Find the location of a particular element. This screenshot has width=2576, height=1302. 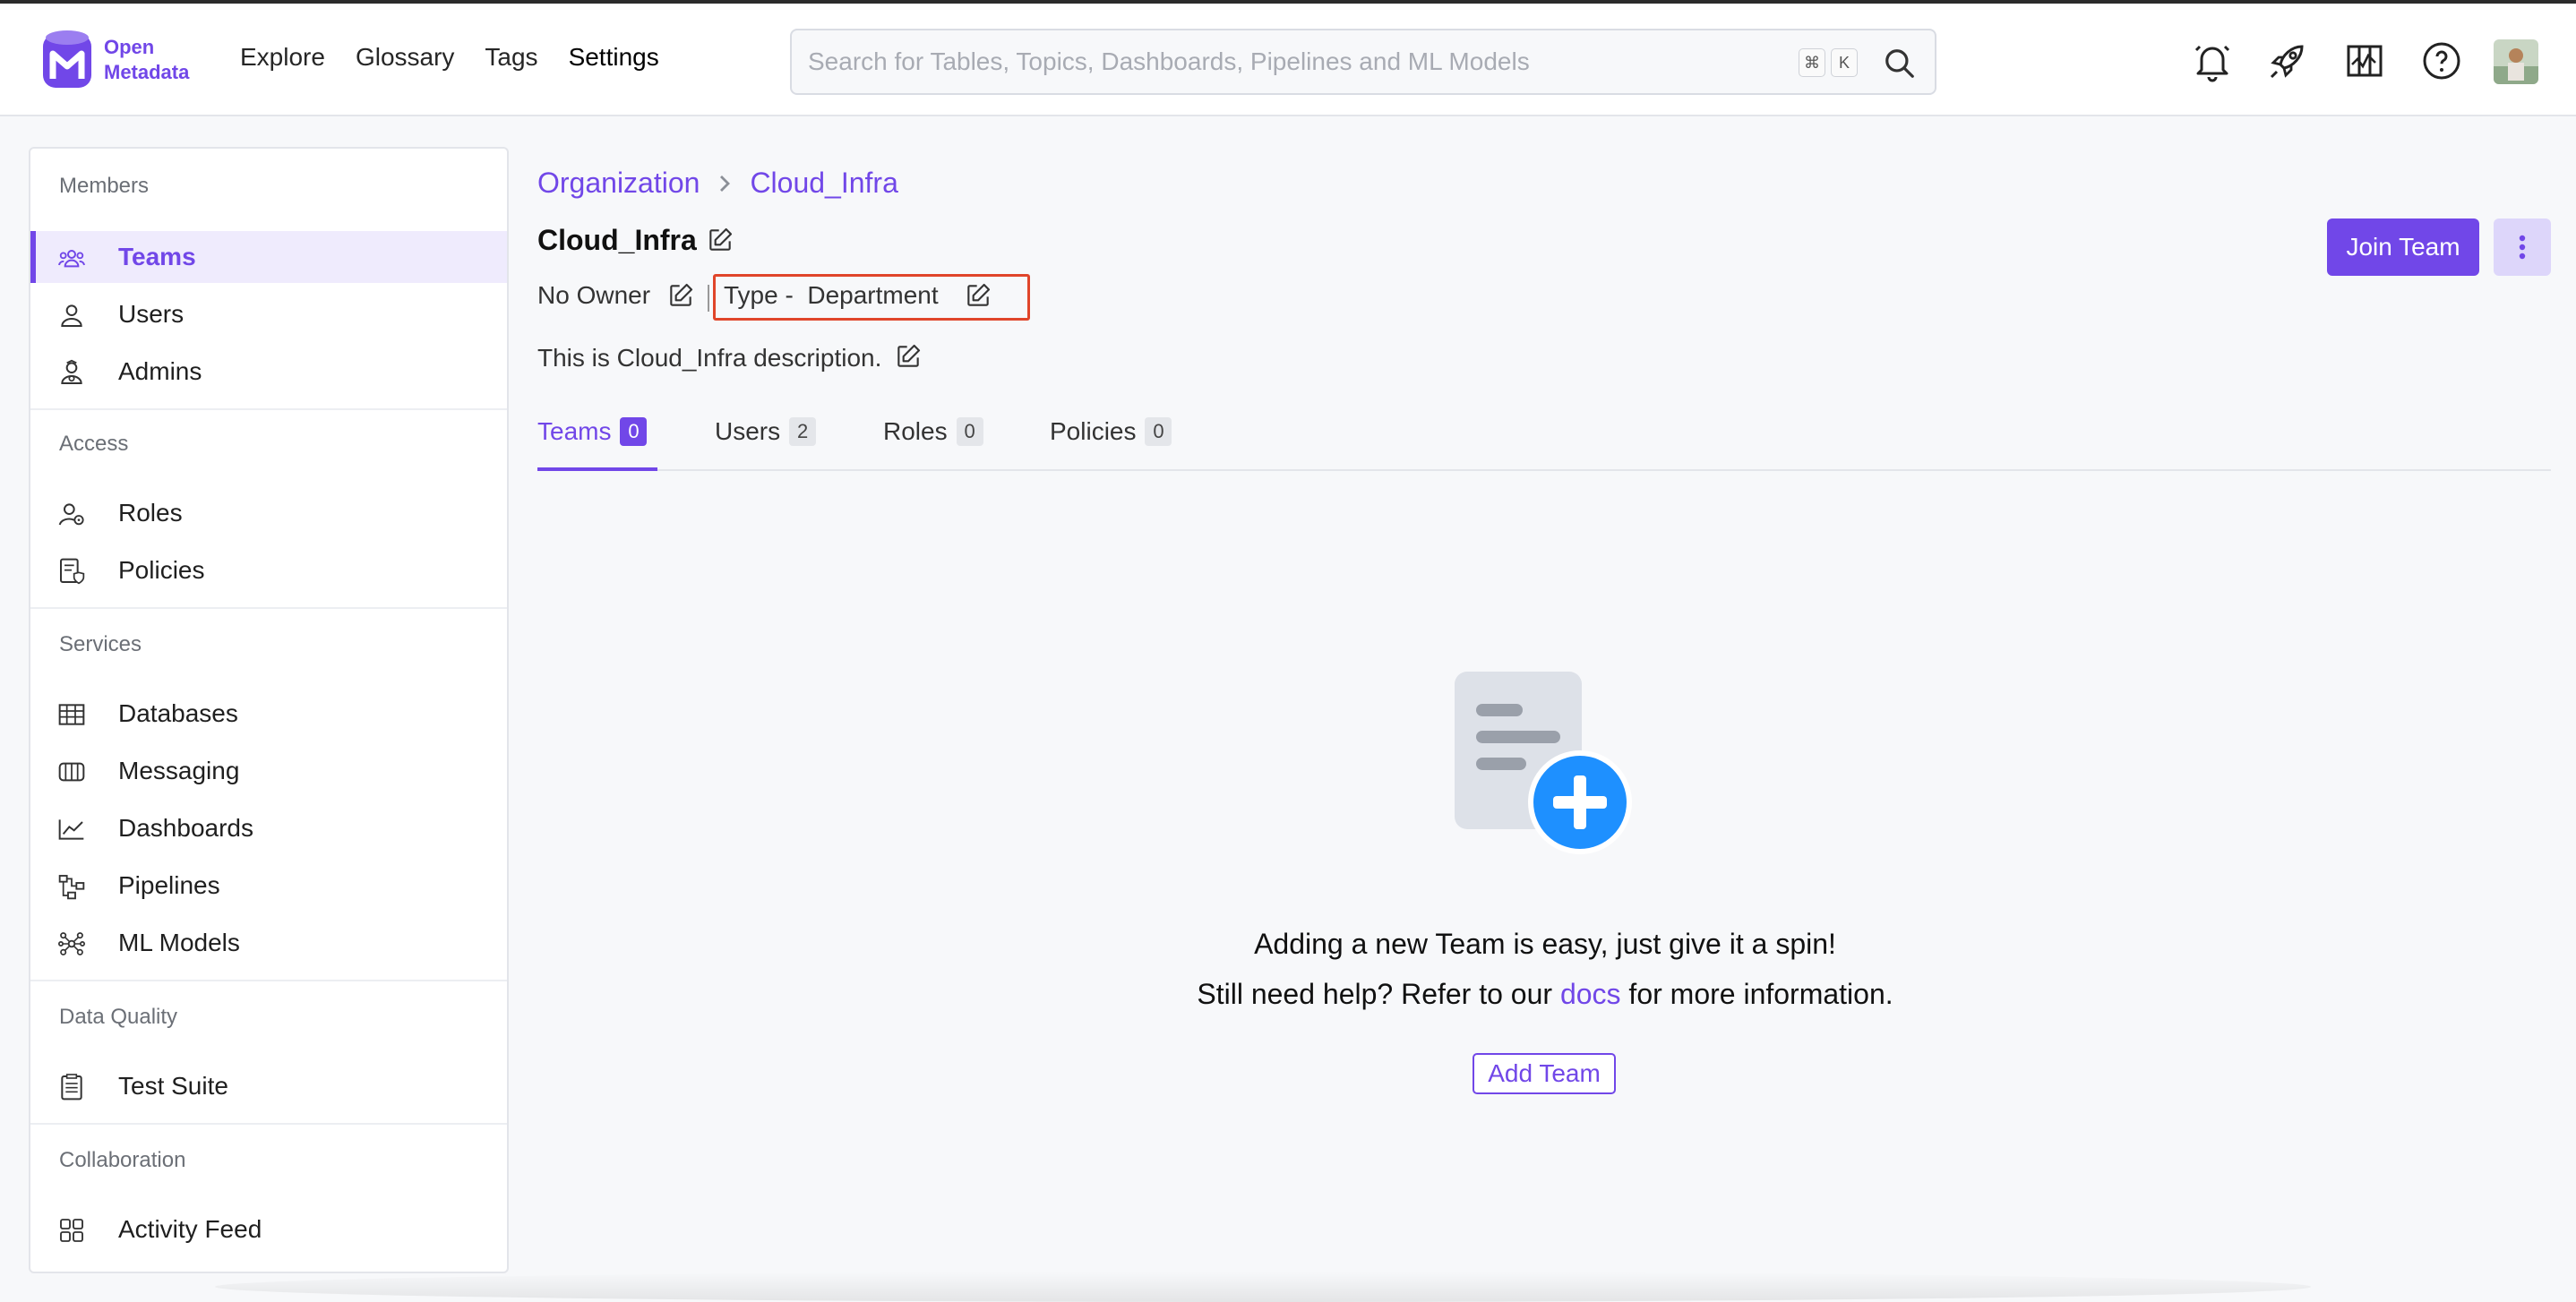

user-avatar is located at coordinates (2516, 62).